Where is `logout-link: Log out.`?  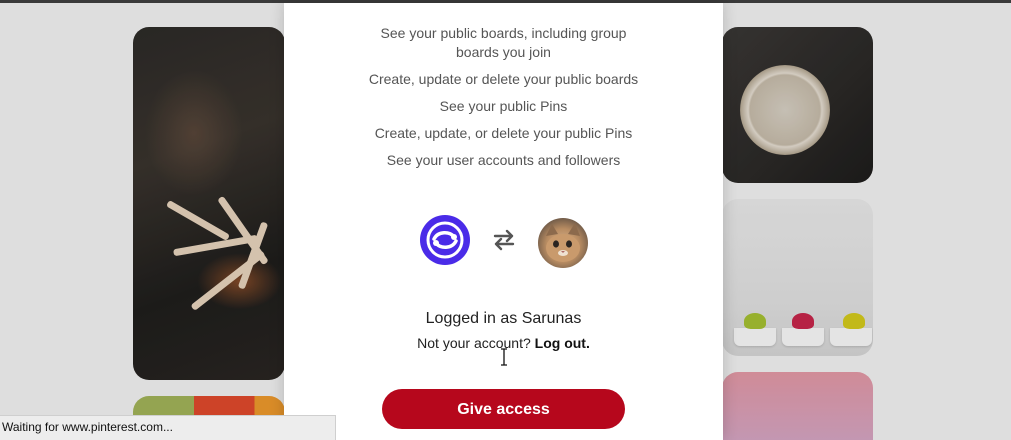
logout-link: Log out. is located at coordinates (562, 343).